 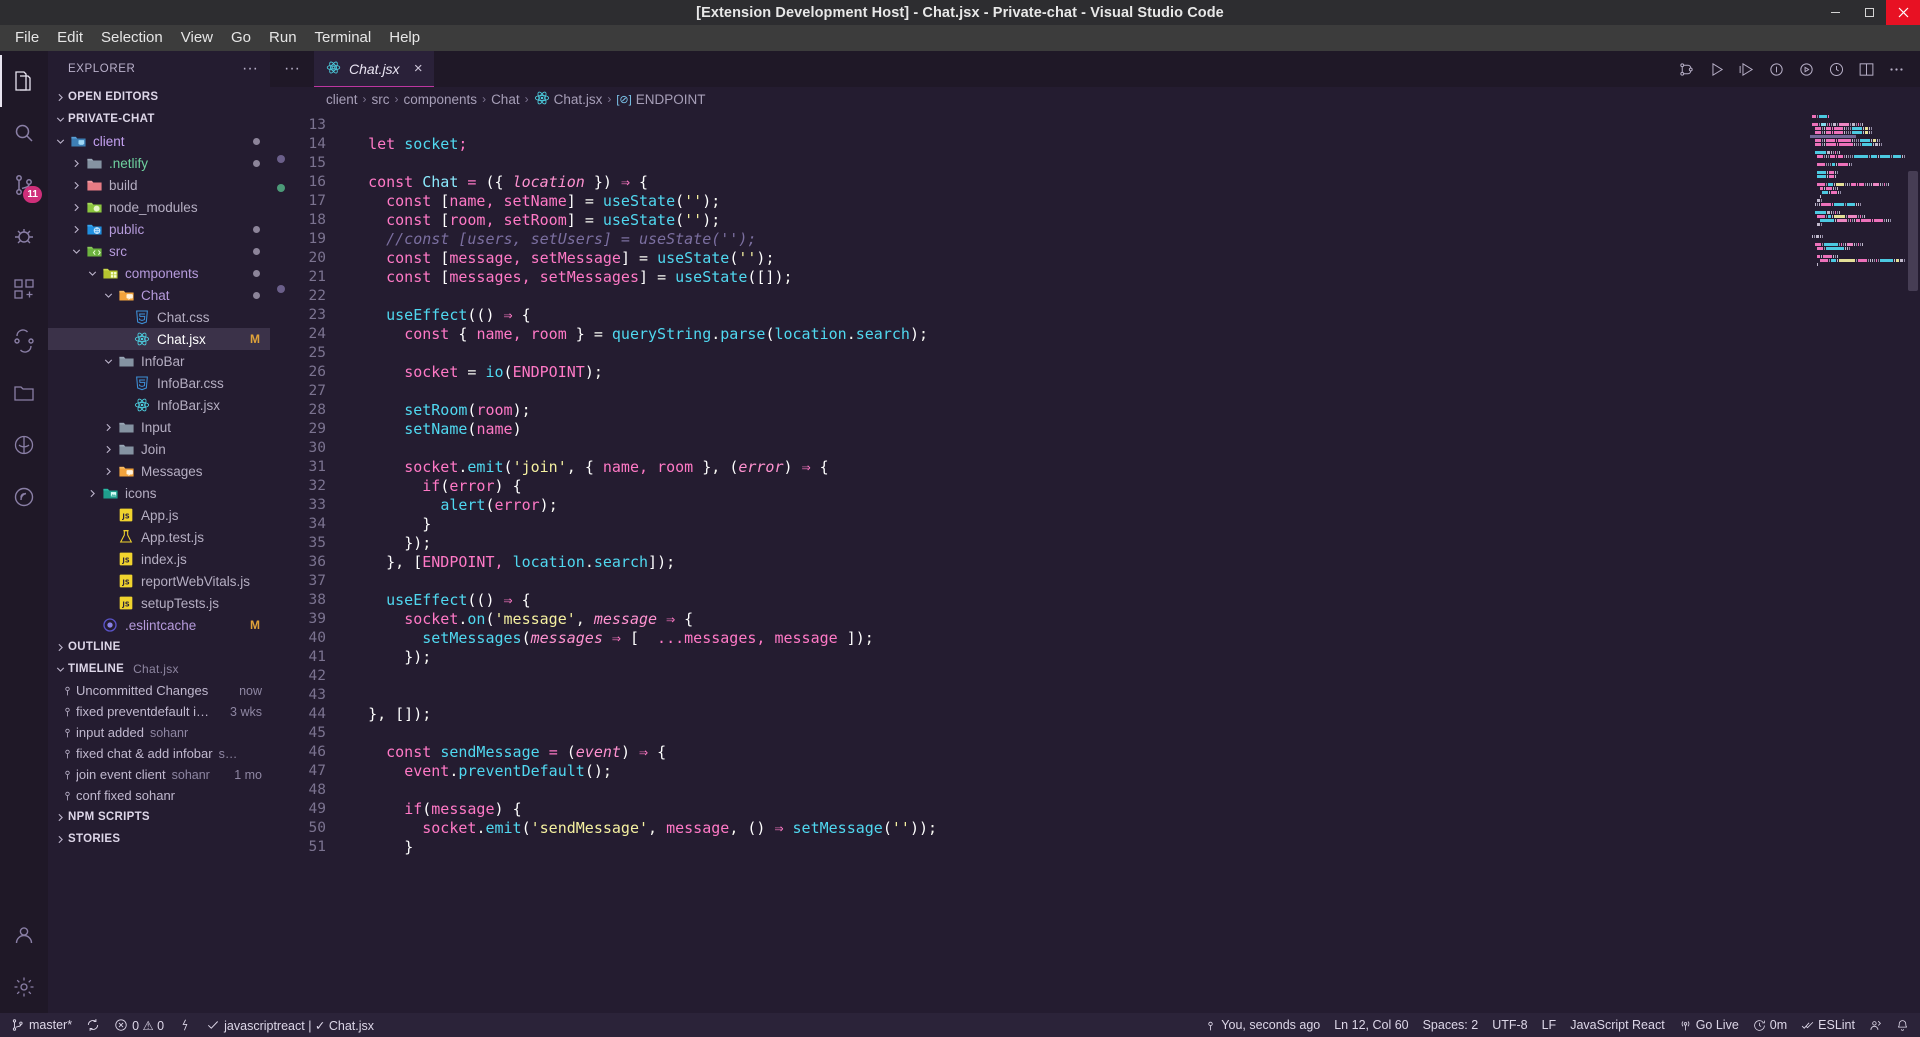 What do you see at coordinates (159, 361) in the screenshot?
I see `tree-item-infobar: InfoBar` at bounding box center [159, 361].